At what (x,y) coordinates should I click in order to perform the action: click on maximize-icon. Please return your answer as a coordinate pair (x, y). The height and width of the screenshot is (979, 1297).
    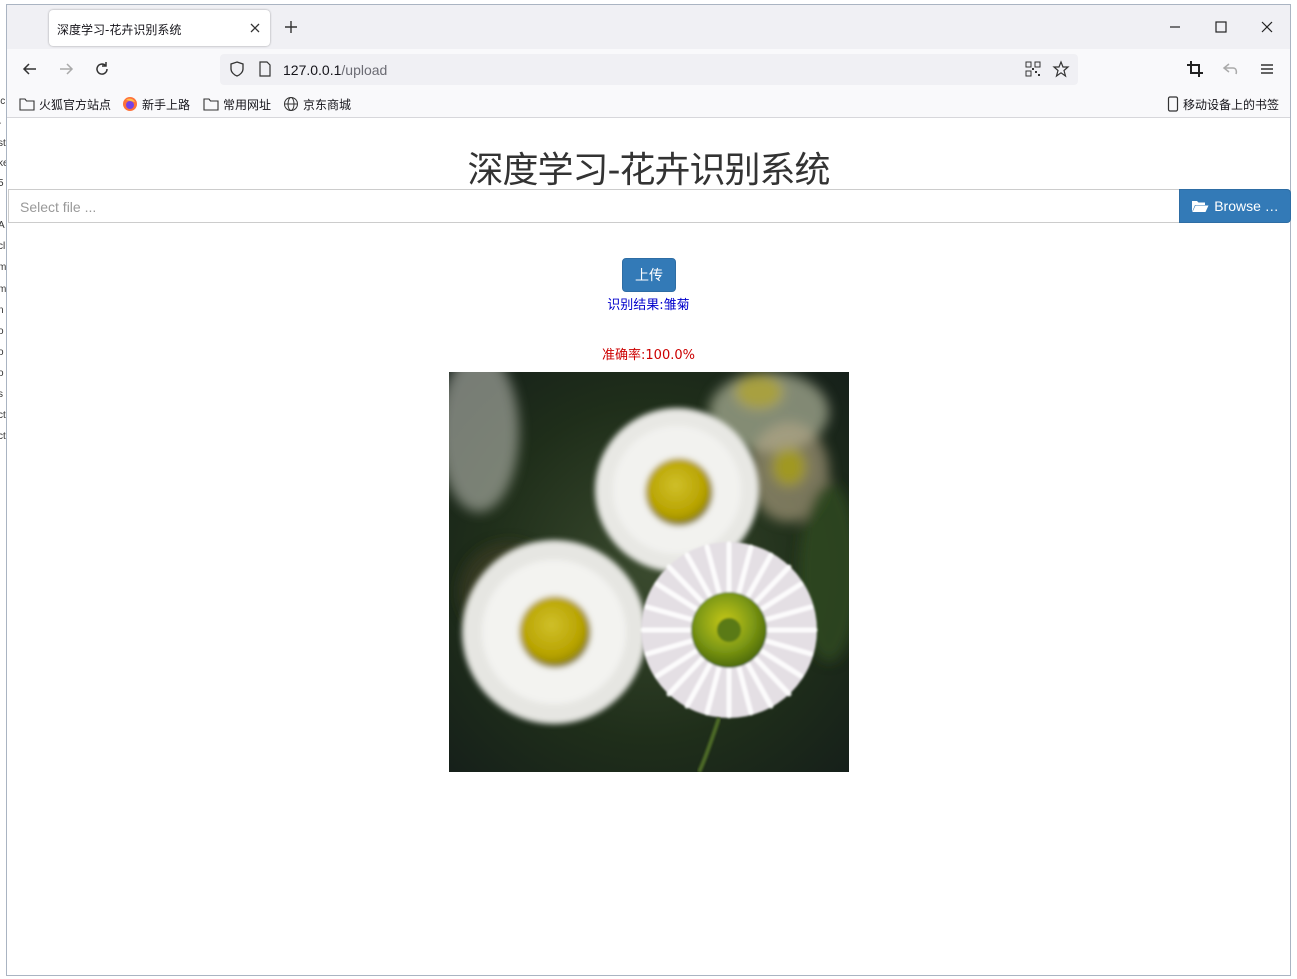
    Looking at the image, I should click on (1221, 27).